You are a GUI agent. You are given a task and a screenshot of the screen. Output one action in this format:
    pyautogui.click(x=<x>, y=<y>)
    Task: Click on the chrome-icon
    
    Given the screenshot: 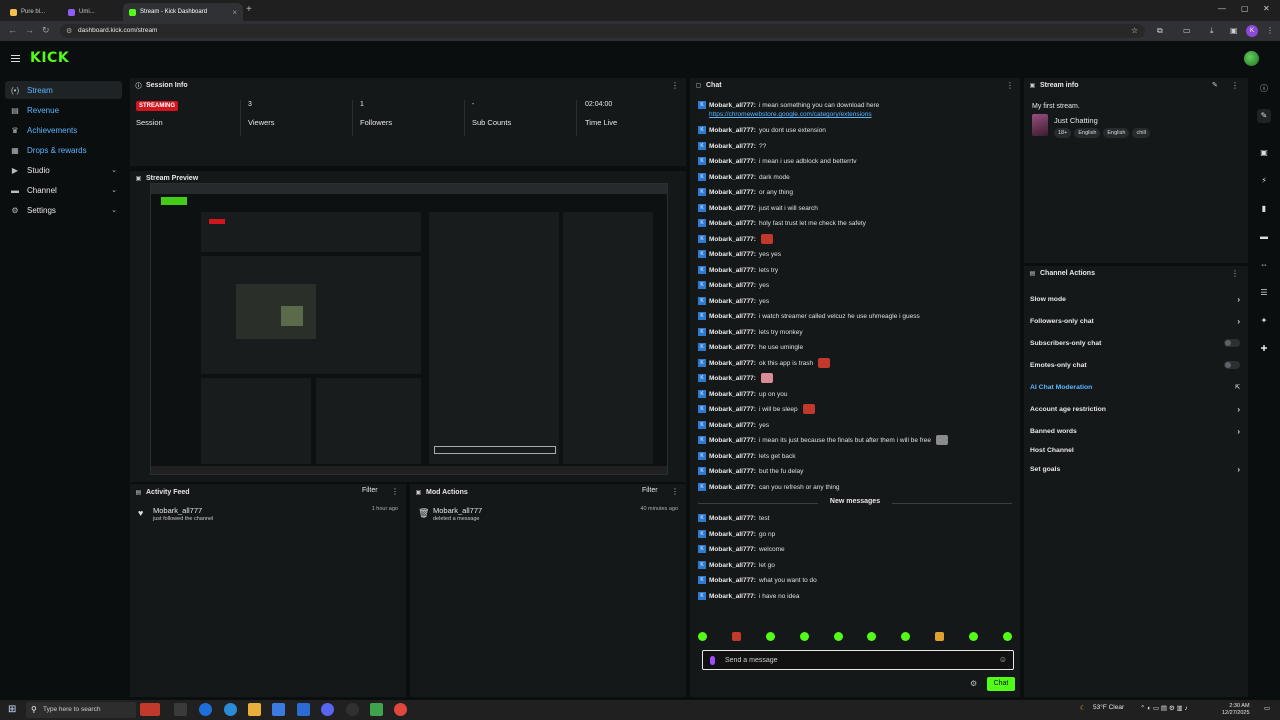 What is the action you would take?
    pyautogui.click(x=400, y=709)
    